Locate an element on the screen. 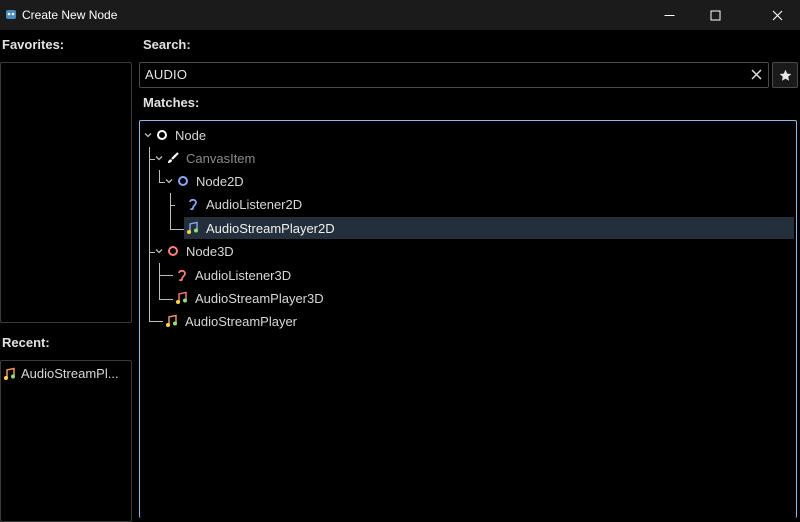 This screenshot has height=522, width=800. tree-item-audio-listener-3d: AudioListener3D is located at coordinates (233, 275).